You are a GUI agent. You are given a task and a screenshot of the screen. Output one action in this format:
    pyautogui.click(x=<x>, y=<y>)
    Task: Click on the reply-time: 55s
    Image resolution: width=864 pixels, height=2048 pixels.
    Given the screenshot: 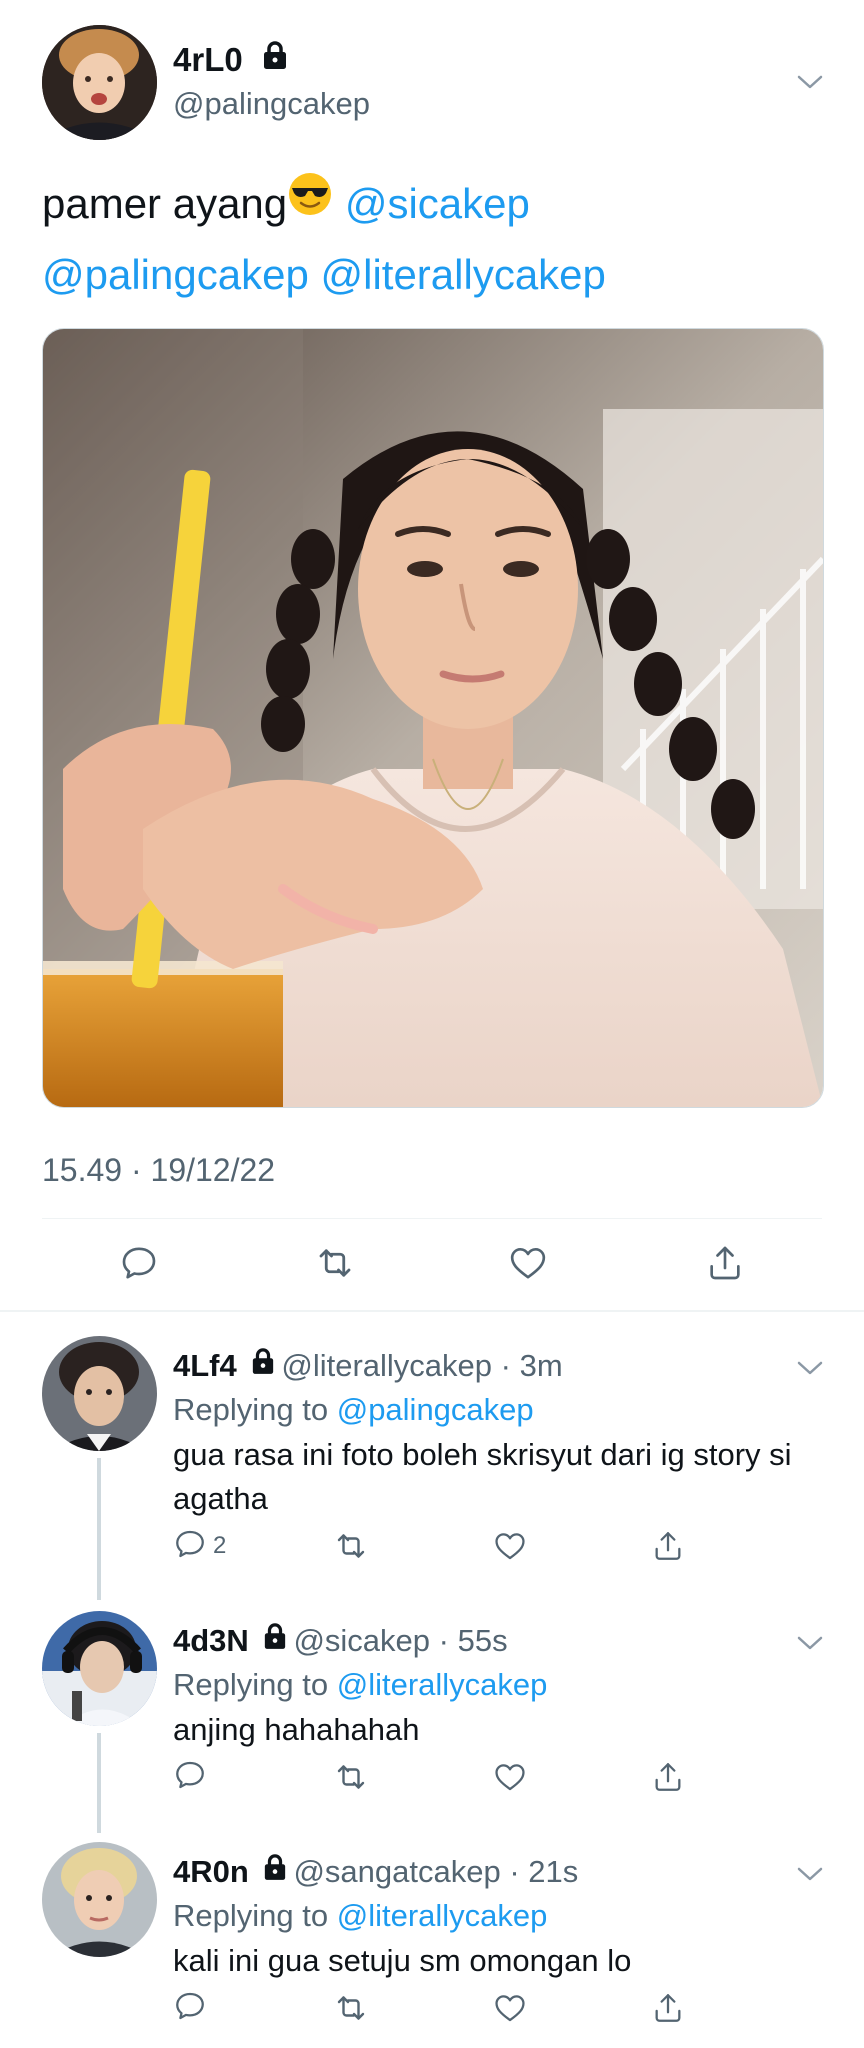 What is the action you would take?
    pyautogui.click(x=483, y=1640)
    